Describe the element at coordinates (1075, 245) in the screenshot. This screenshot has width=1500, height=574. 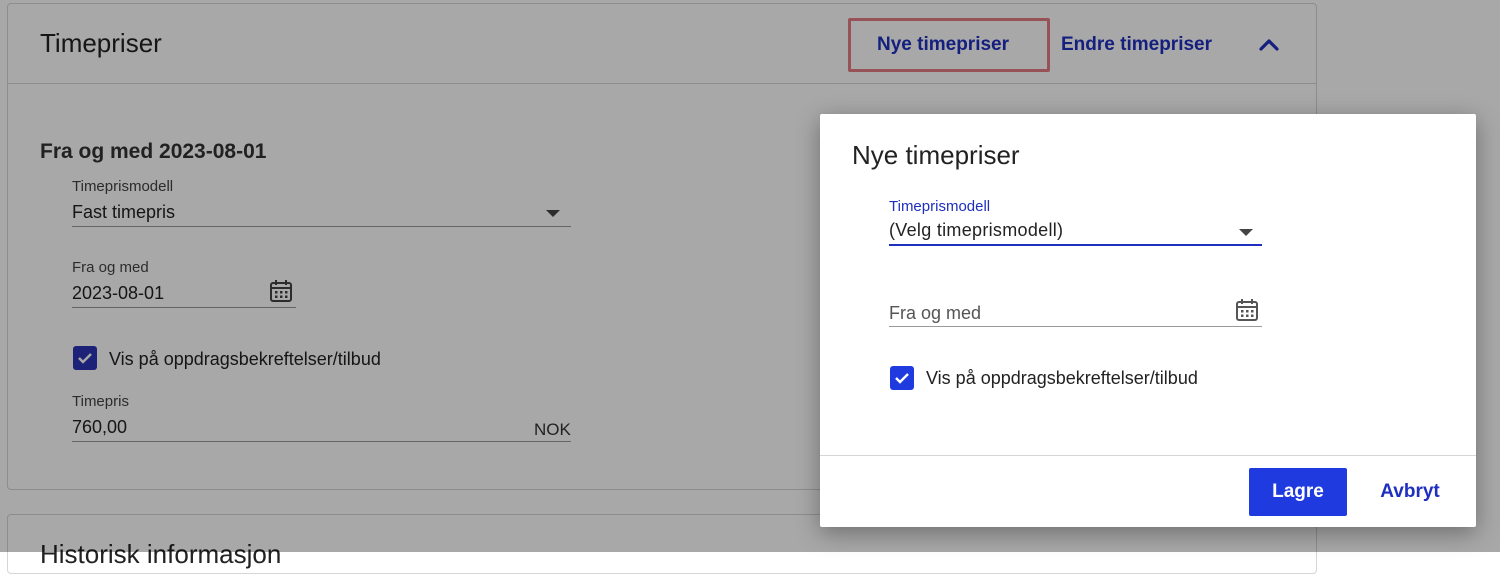
I see `dialog-model-underline` at that location.